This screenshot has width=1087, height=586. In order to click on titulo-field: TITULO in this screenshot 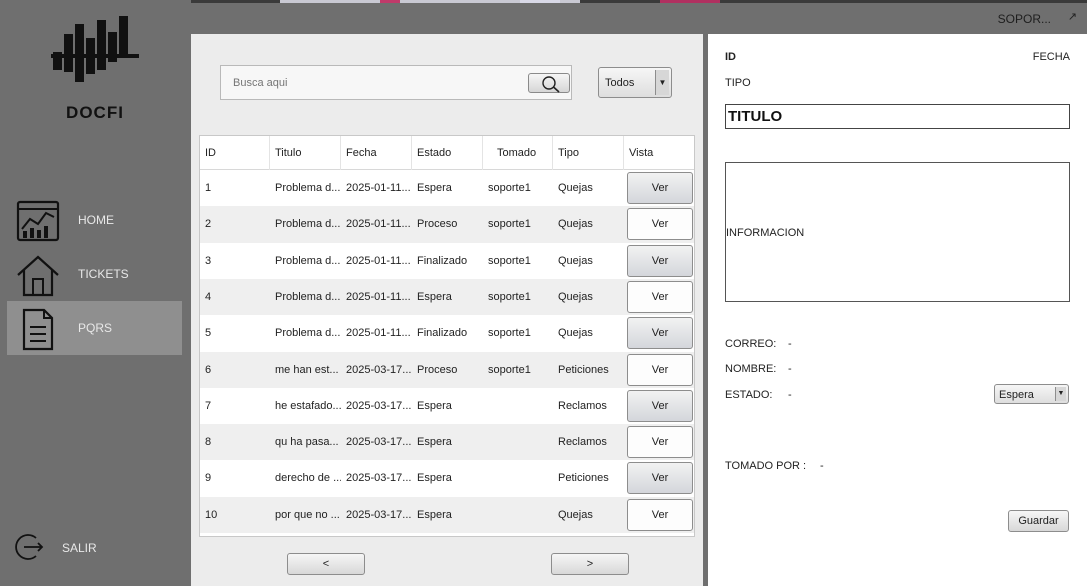, I will do `click(897, 116)`.